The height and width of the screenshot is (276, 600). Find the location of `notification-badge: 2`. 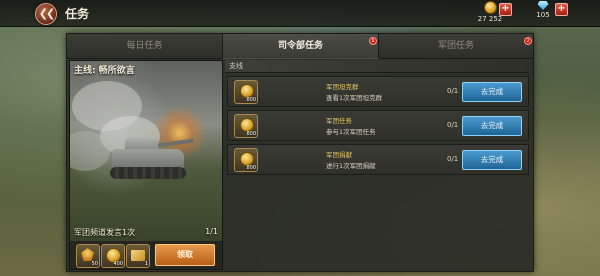

notification-badge: 2 is located at coordinates (528, 41).